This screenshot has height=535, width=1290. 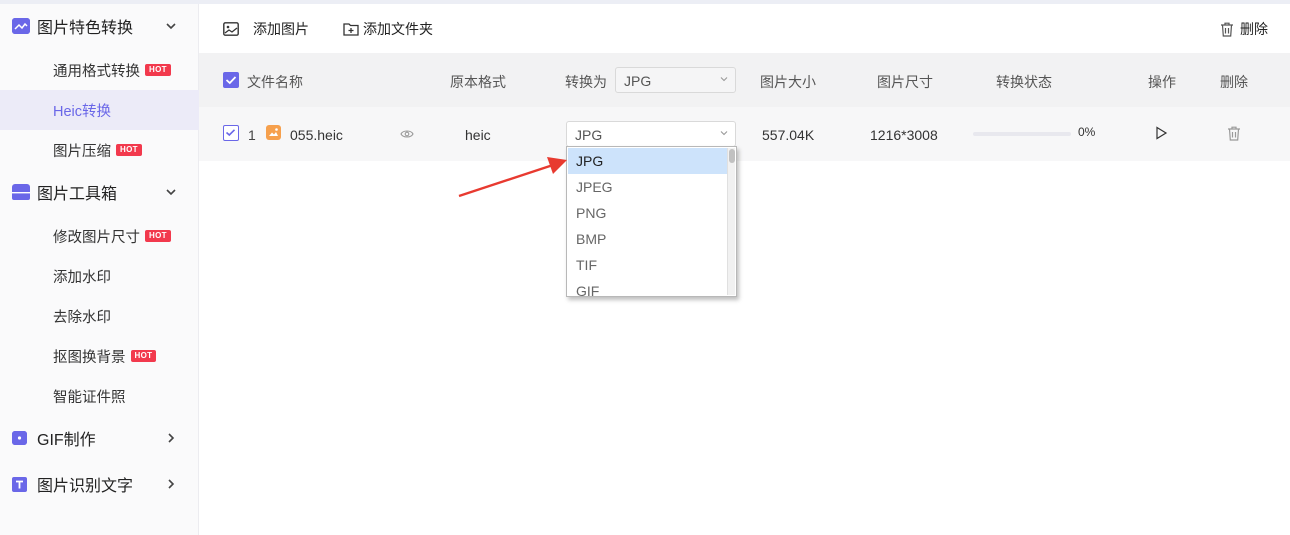 I want to click on delete-all-label: 删除, so click(x=1254, y=29).